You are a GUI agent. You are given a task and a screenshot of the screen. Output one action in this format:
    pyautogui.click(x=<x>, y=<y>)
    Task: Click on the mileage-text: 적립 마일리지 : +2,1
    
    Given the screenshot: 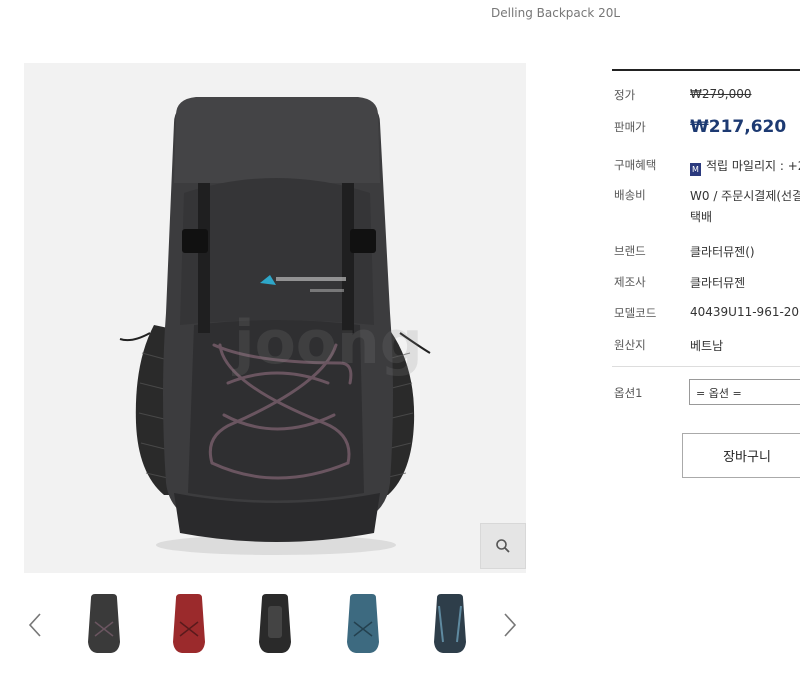 What is the action you would take?
    pyautogui.click(x=753, y=166)
    